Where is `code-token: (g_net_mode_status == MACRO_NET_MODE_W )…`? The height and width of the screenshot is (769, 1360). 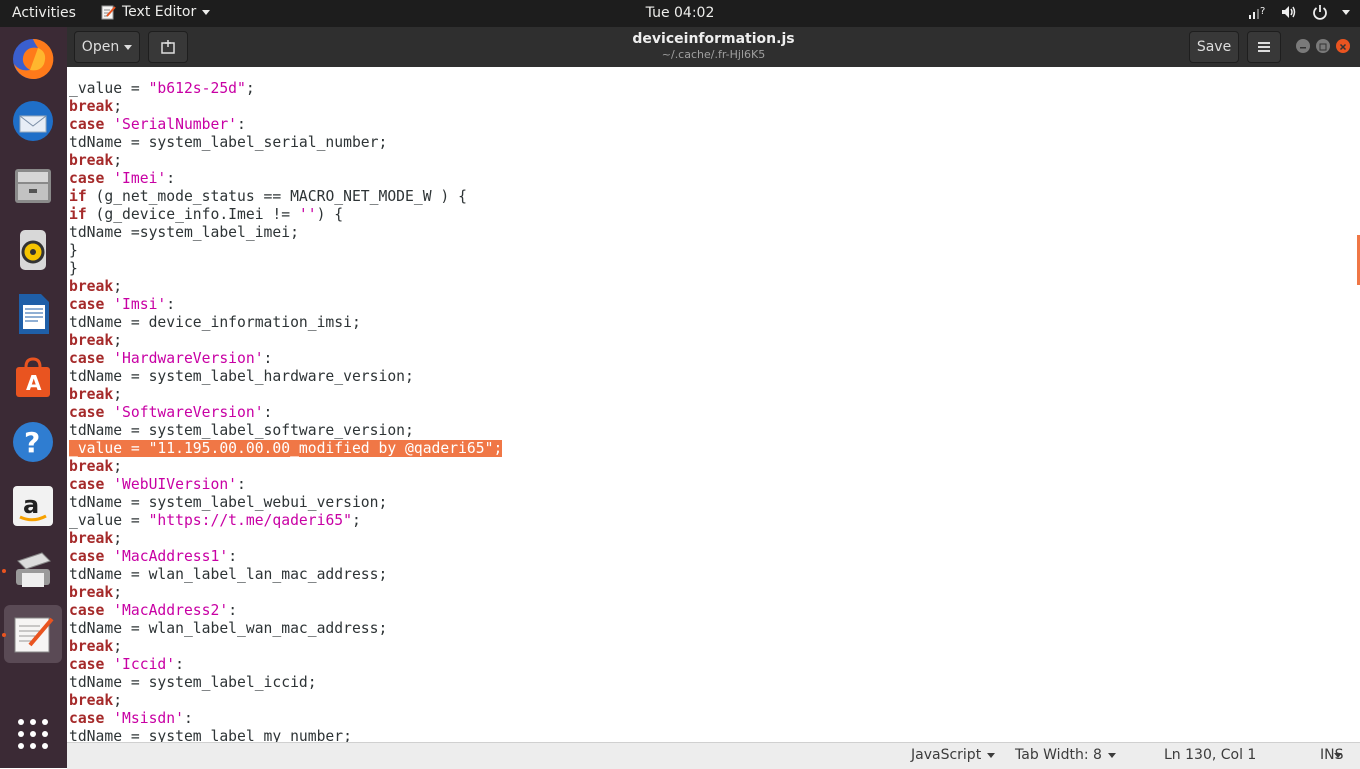 code-token: (g_net_mode_status == MACRO_NET_MODE_W )… is located at coordinates (276, 196).